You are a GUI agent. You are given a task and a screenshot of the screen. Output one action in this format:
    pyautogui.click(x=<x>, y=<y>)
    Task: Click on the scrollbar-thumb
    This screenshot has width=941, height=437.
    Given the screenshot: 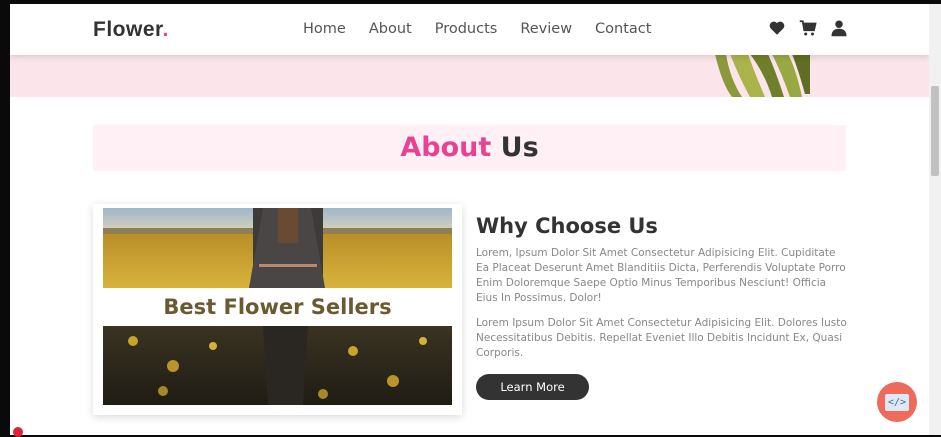 What is the action you would take?
    pyautogui.click(x=935, y=131)
    